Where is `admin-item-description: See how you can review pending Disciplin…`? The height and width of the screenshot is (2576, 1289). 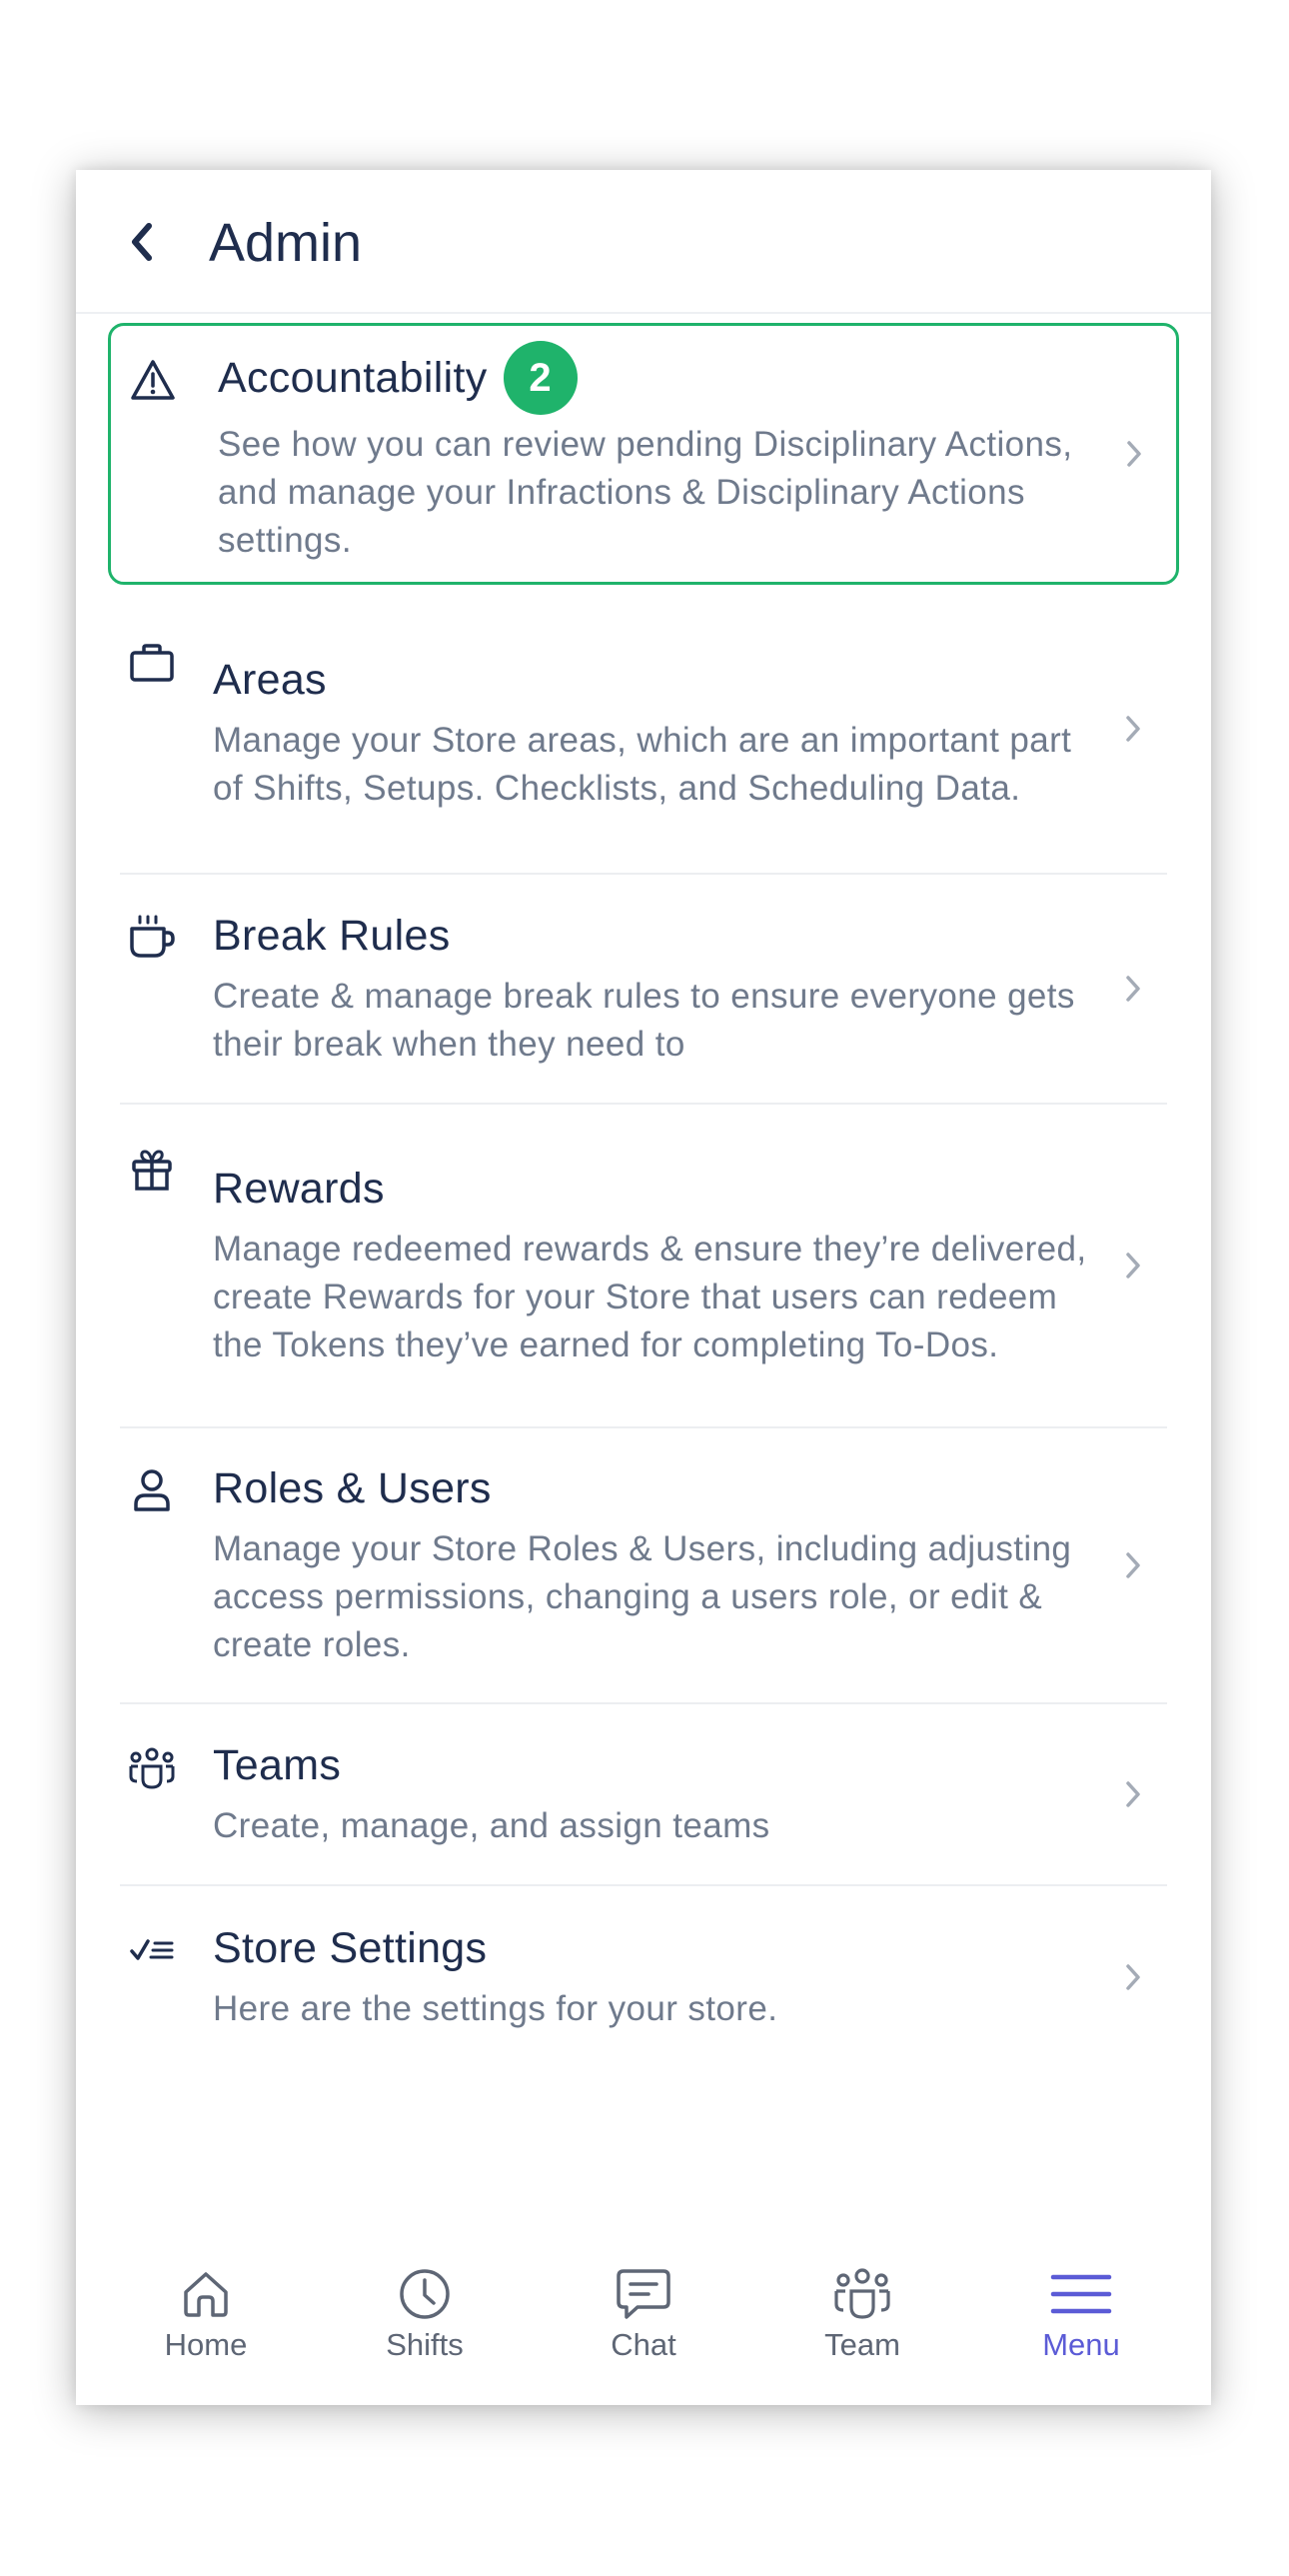
admin-item-description: See how you can review pending Disciplin… is located at coordinates (645, 492).